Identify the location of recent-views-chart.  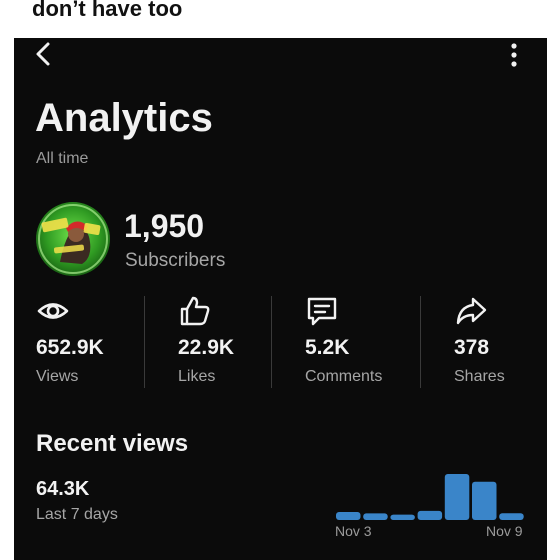
(430, 515).